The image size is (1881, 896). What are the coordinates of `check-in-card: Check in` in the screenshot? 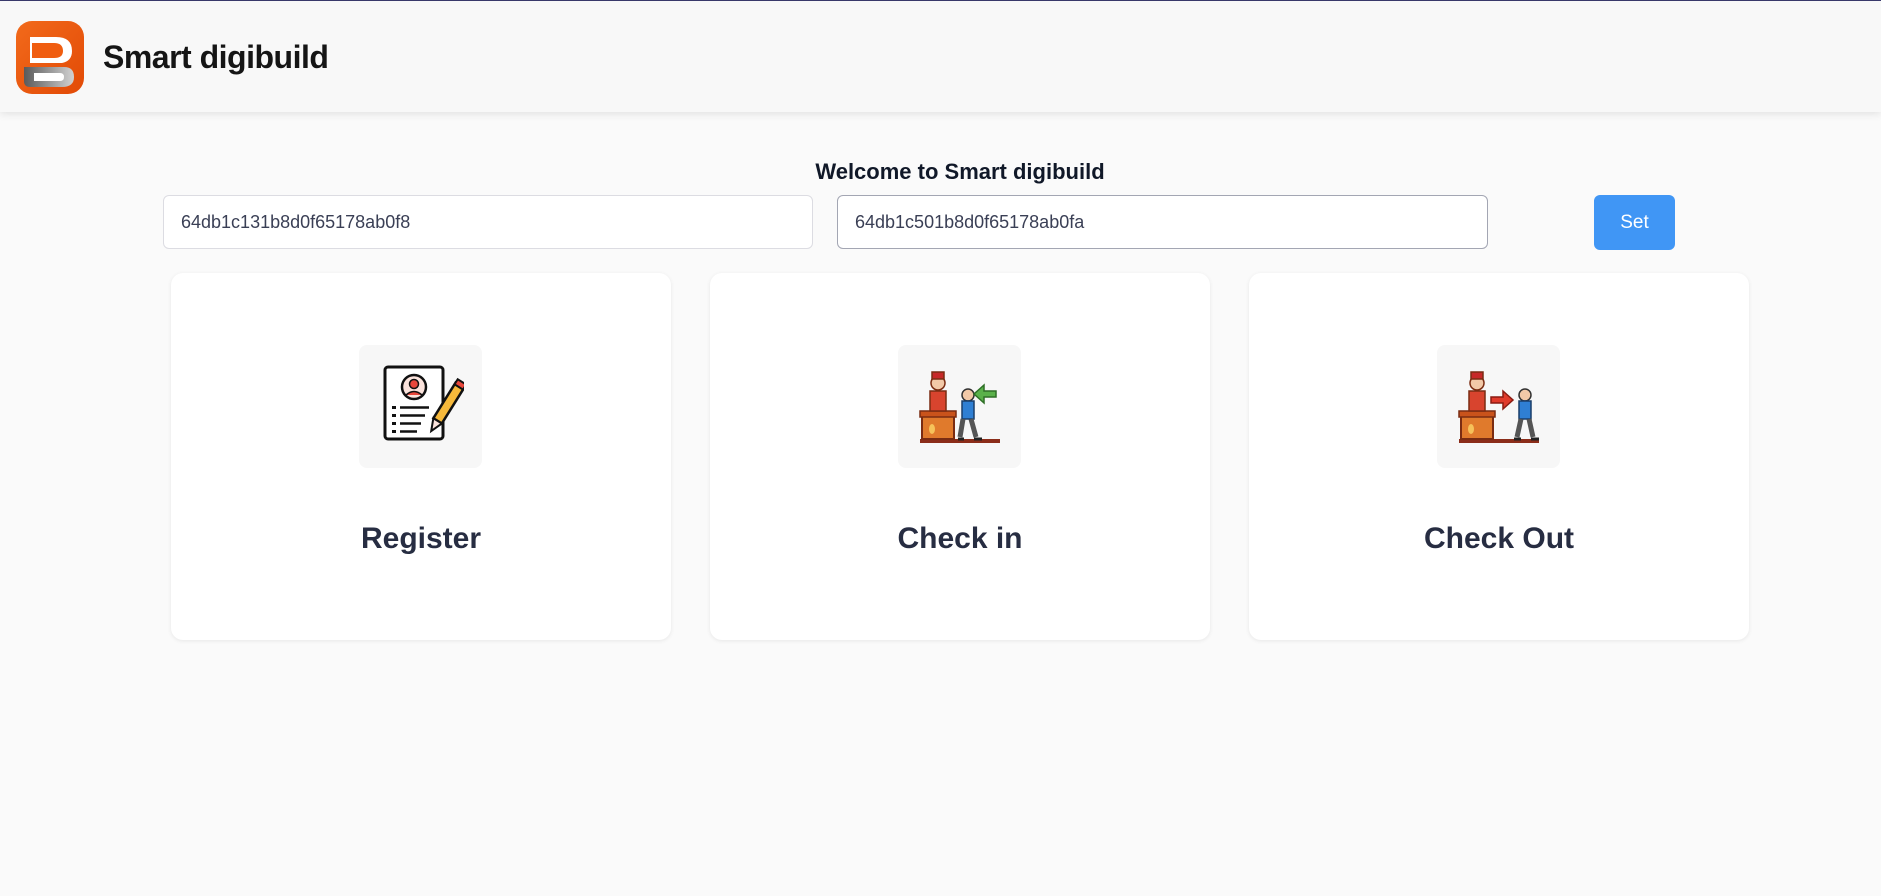 It's located at (960, 456).